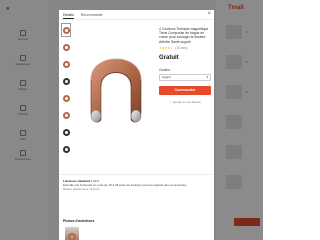 The width and height of the screenshot is (320, 240). I want to click on product-main-image, so click(116, 90).